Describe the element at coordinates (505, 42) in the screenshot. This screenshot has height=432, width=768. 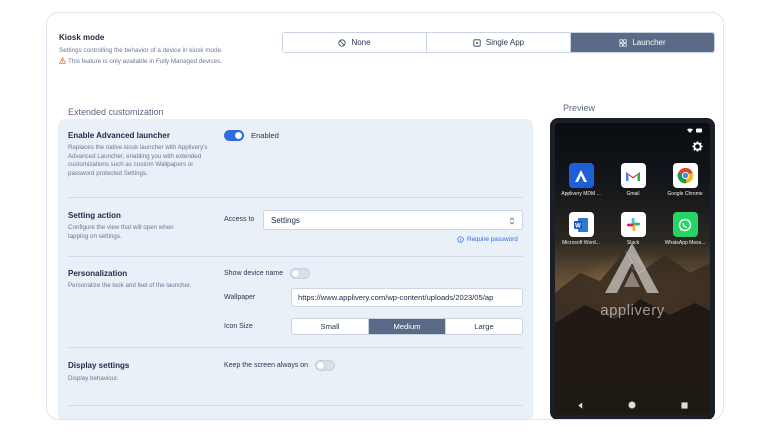
I see `kiosk-option-single-app-label: Single App` at that location.